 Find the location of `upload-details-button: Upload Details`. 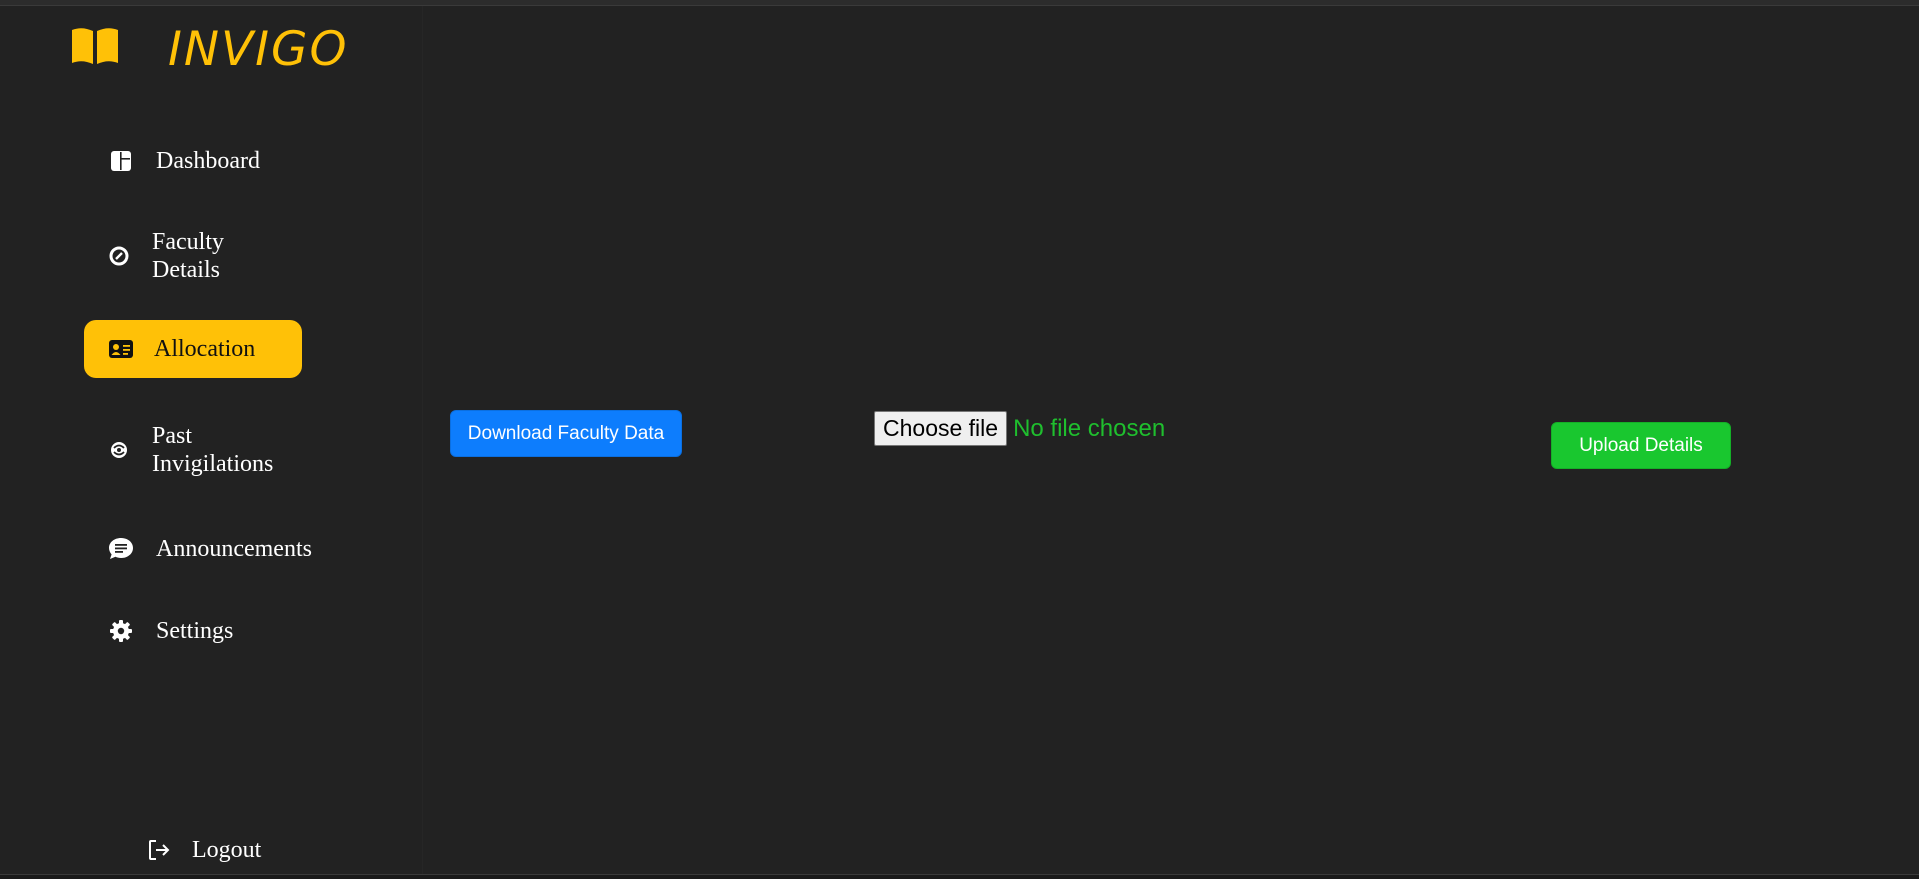

upload-details-button: Upload Details is located at coordinates (1641, 445).